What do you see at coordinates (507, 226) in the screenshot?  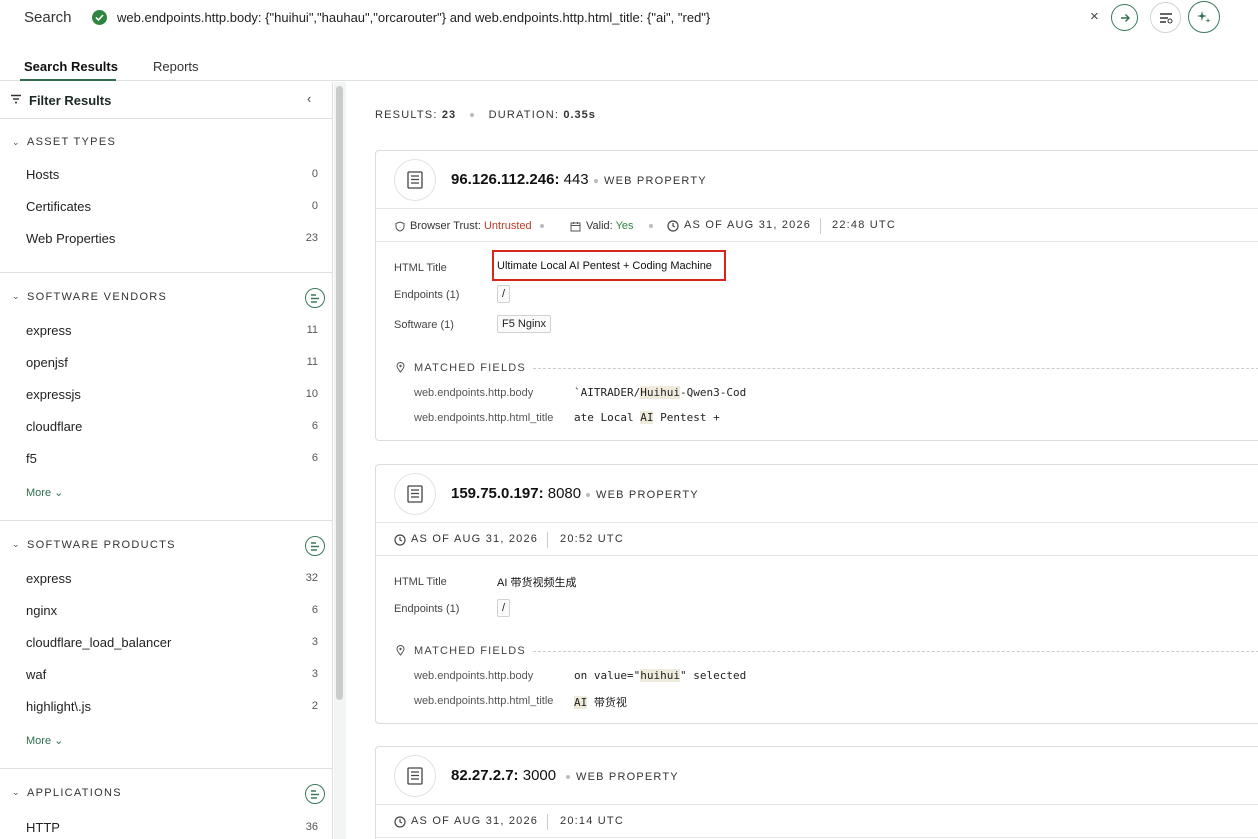 I see `trust-status: Untrusted` at bounding box center [507, 226].